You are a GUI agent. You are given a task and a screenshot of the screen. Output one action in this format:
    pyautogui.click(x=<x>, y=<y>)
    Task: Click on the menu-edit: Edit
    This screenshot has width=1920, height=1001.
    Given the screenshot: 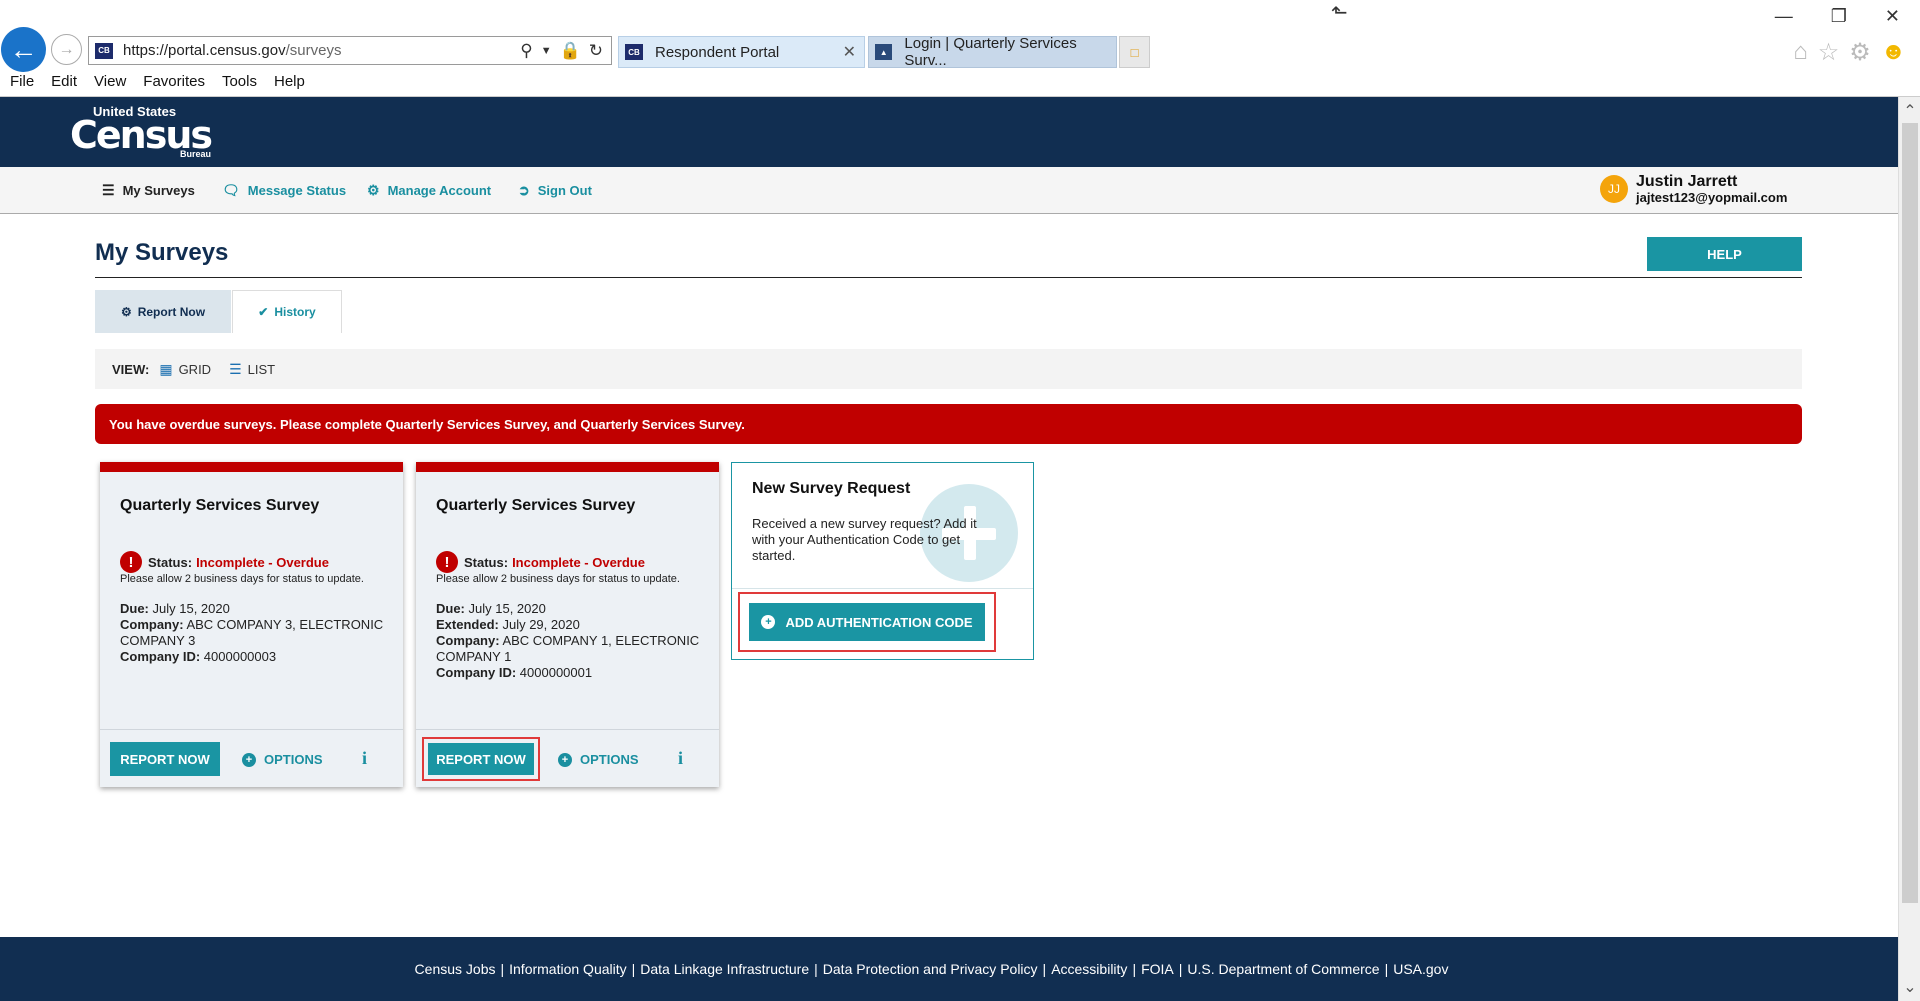 What is the action you would take?
    pyautogui.click(x=64, y=81)
    